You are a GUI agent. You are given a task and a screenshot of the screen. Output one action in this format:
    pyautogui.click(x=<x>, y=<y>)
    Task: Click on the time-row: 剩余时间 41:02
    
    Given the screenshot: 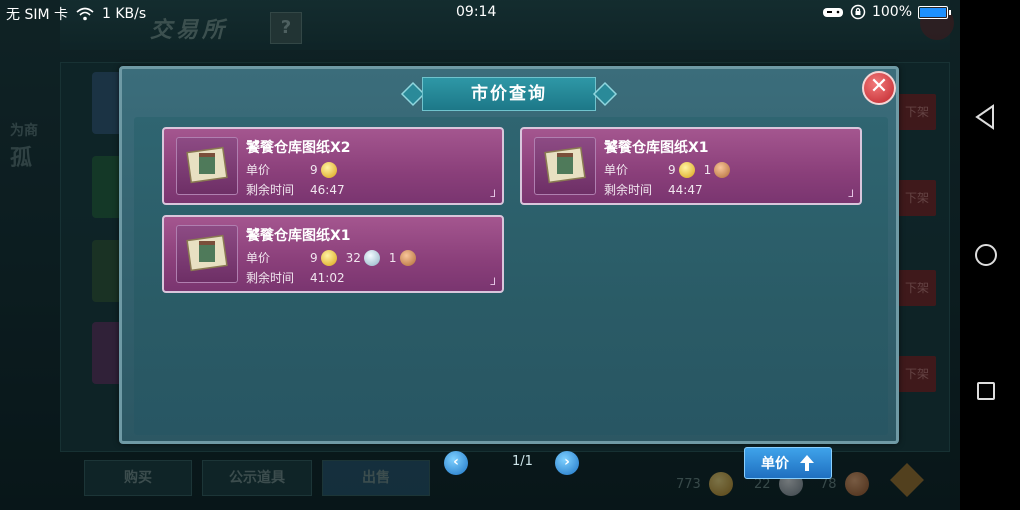 What is the action you would take?
    pyautogui.click(x=295, y=277)
    